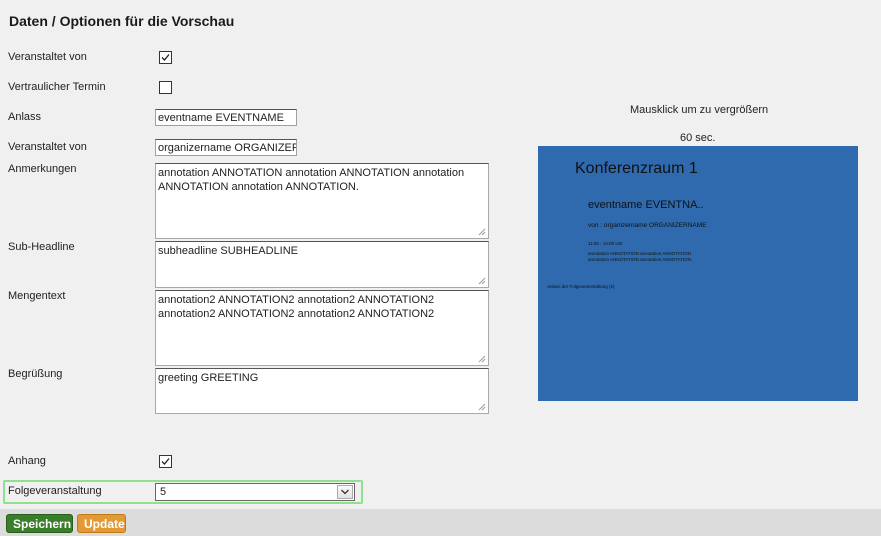 The image size is (881, 536). I want to click on sub-headline-text: subheadline SUBHEADLINE, so click(228, 251).